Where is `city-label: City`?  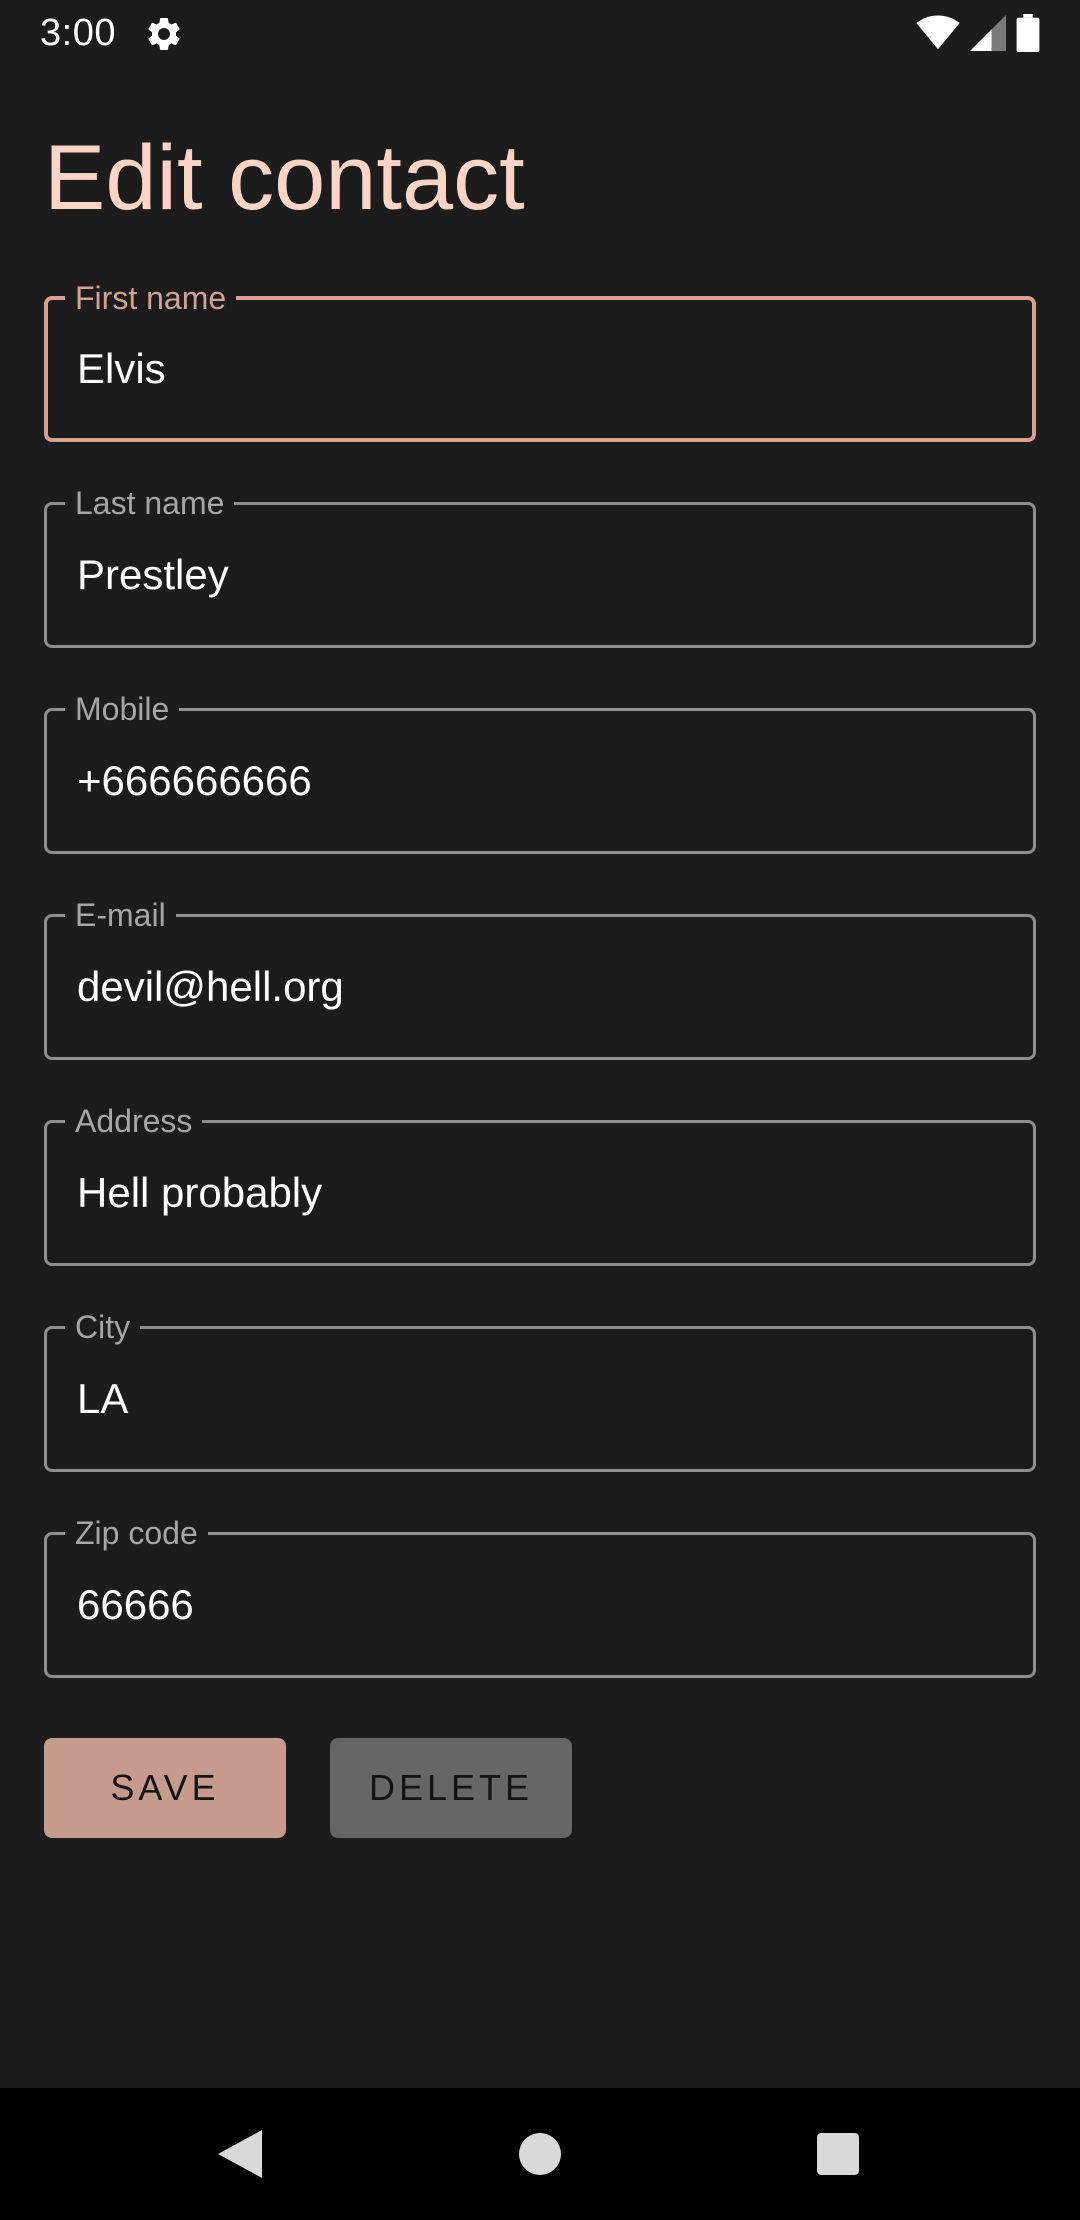
city-label: City is located at coordinates (103, 1327).